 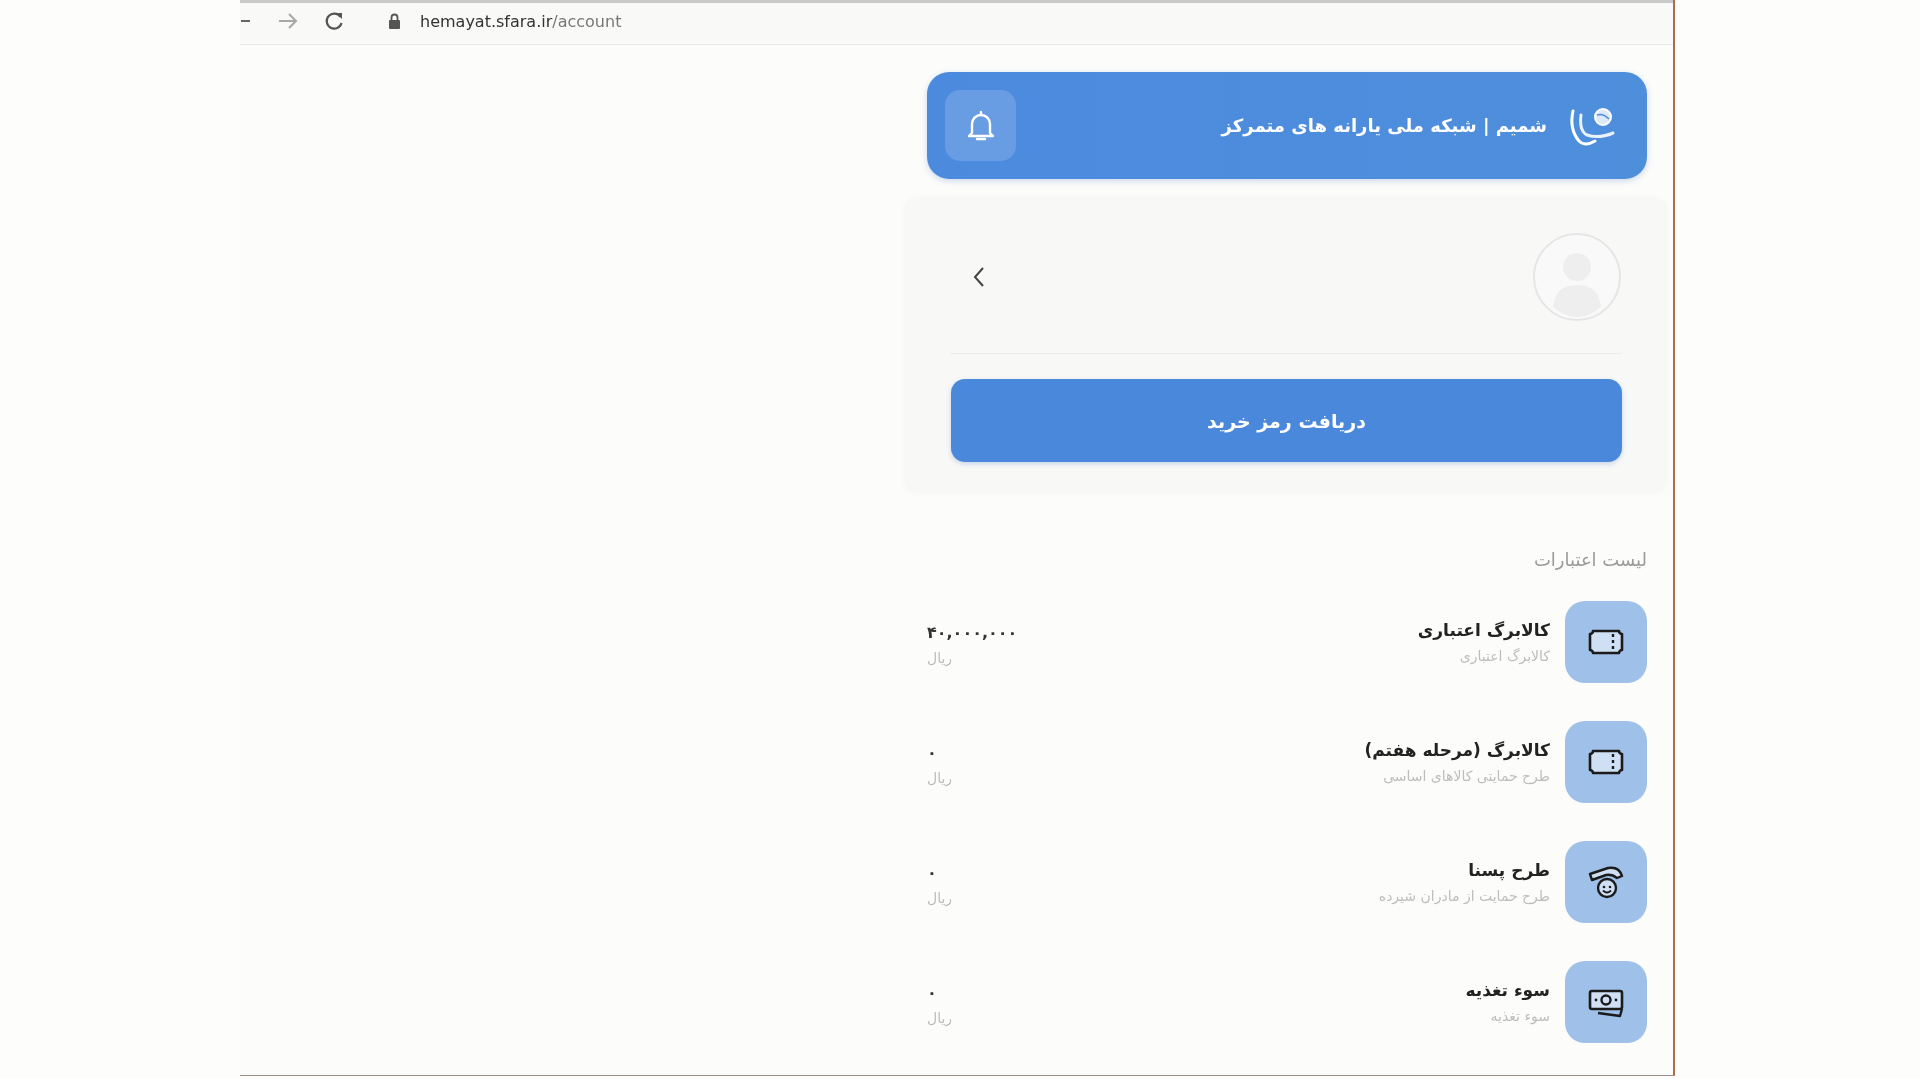 I want to click on credit-subtitle: طرح حمایتی کالاهای اساسی, so click(x=1466, y=776).